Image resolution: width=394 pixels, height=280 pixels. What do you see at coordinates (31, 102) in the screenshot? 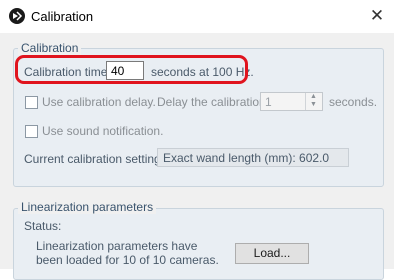
I see `use-delay-checkbox` at bounding box center [31, 102].